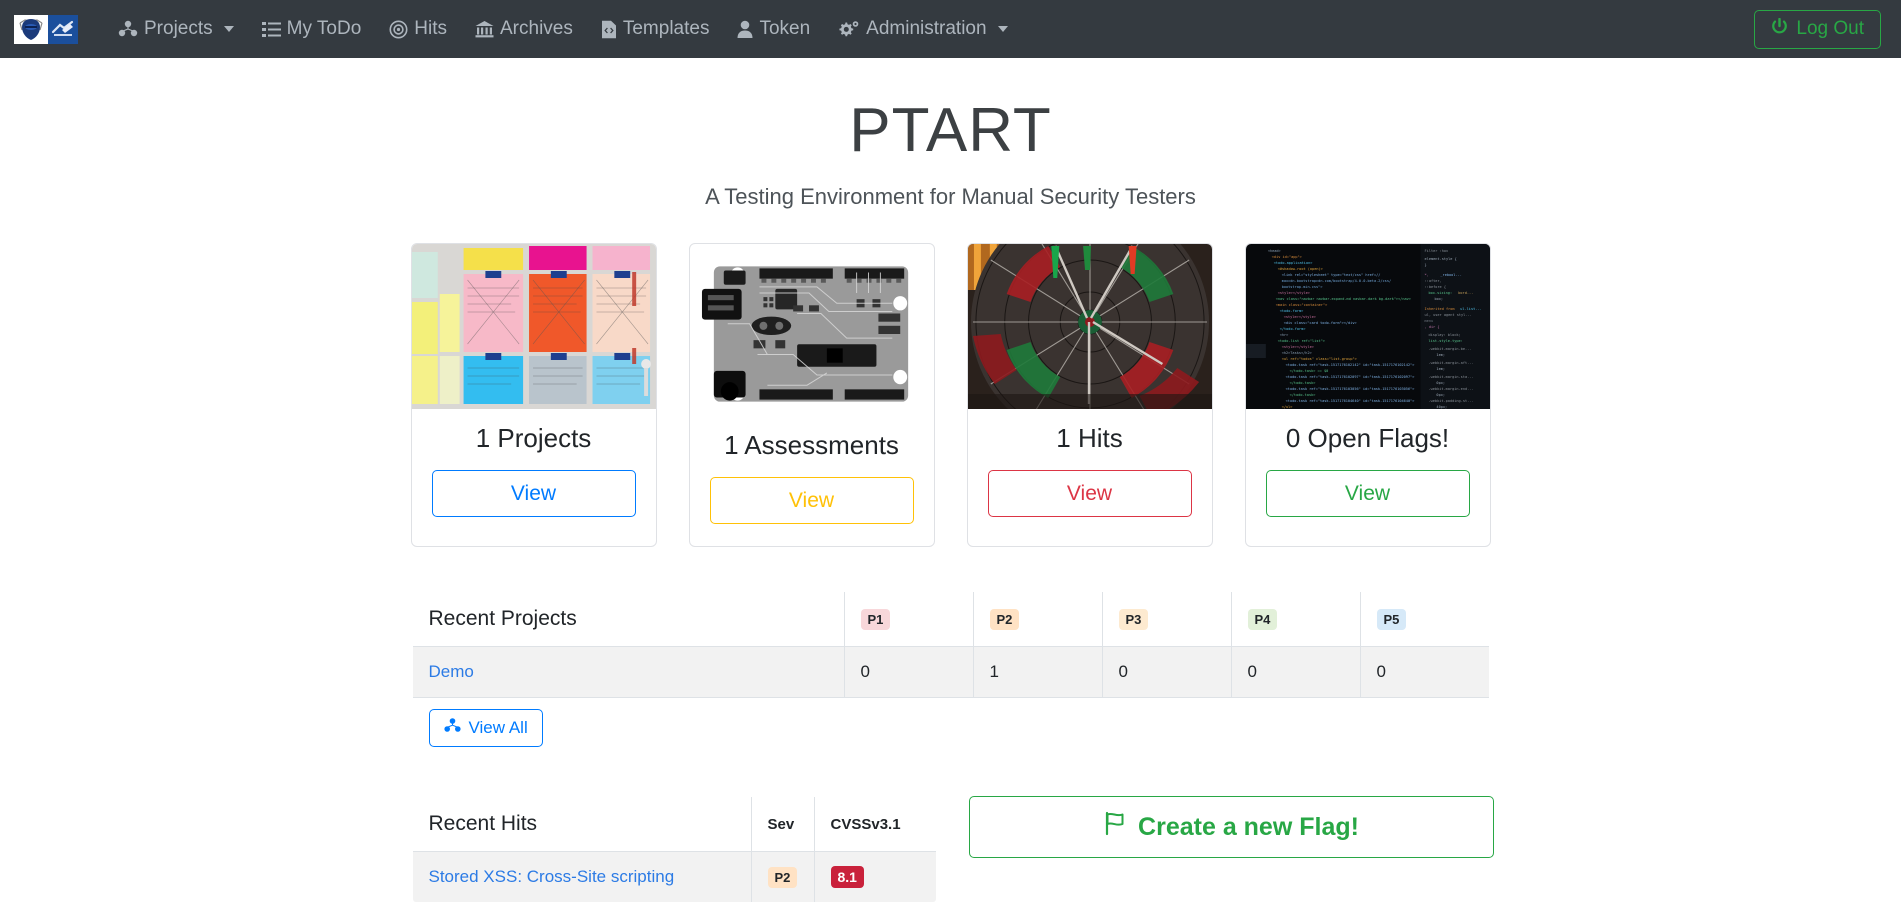  What do you see at coordinates (950, 672) in the screenshot?
I see `table-row: Demo 0 1 0 0 0` at bounding box center [950, 672].